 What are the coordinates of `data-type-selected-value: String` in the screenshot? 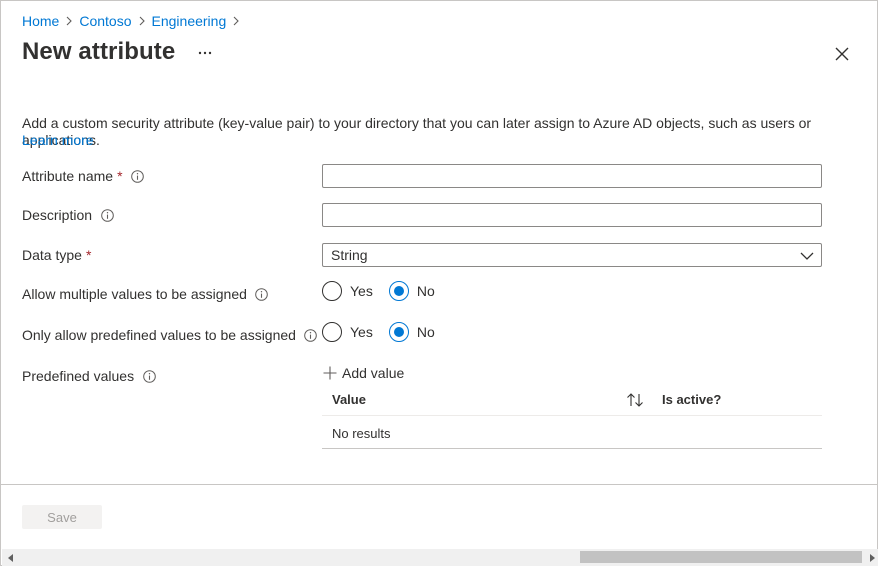 It's located at (349, 255).